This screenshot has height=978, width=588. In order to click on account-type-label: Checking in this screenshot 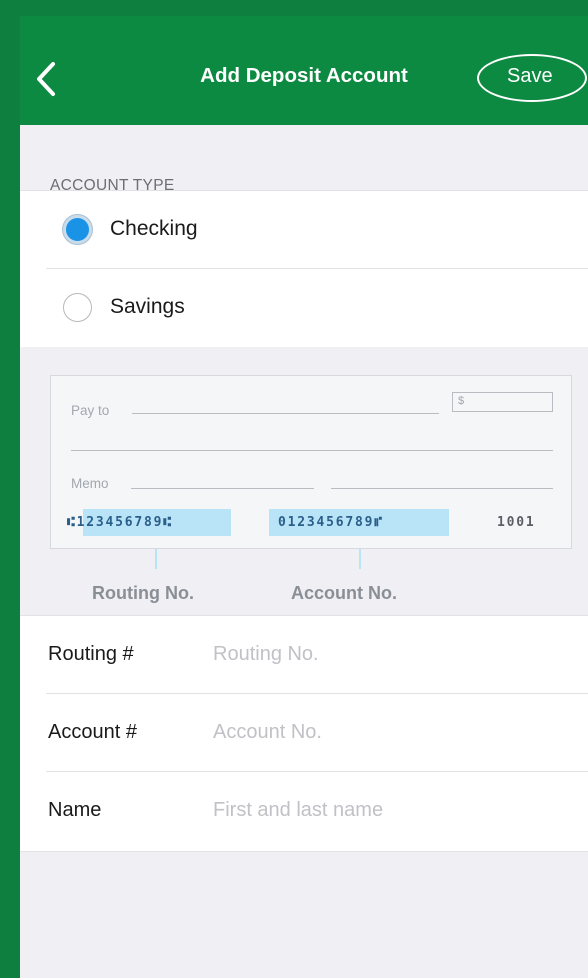, I will do `click(154, 228)`.